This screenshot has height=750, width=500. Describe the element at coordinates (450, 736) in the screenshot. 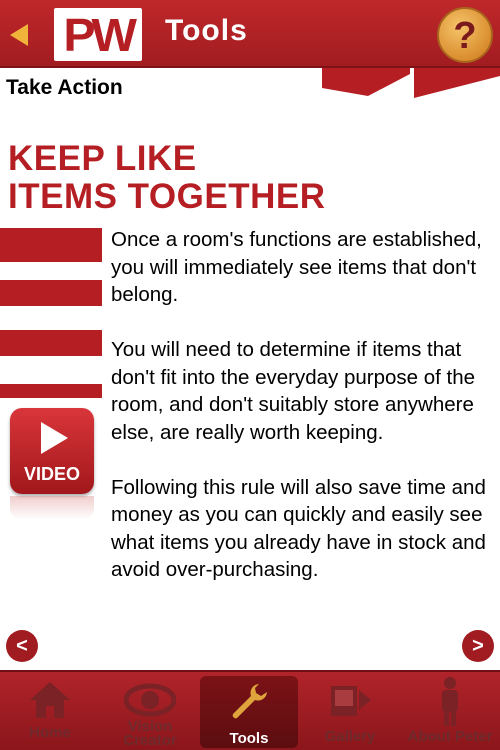

I see `tab-label: About Peter` at that location.